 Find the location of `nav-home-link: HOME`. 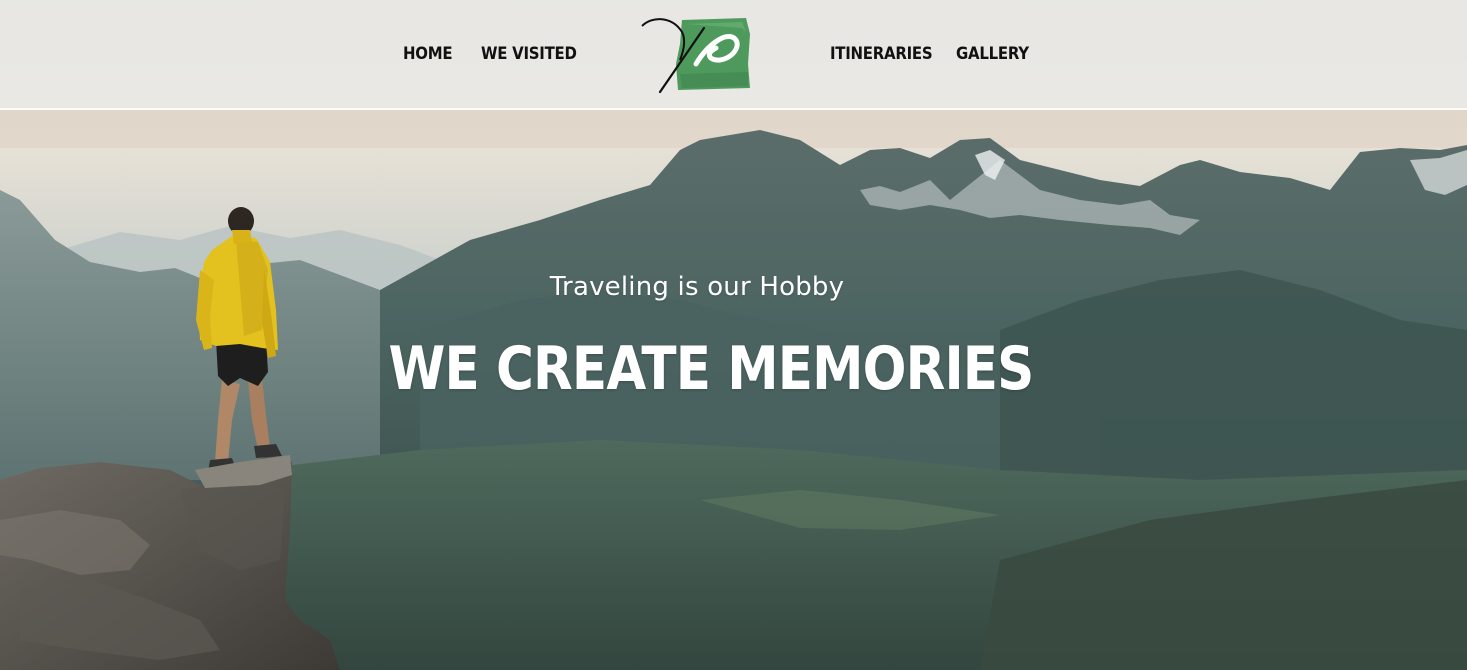

nav-home-link: HOME is located at coordinates (428, 54).